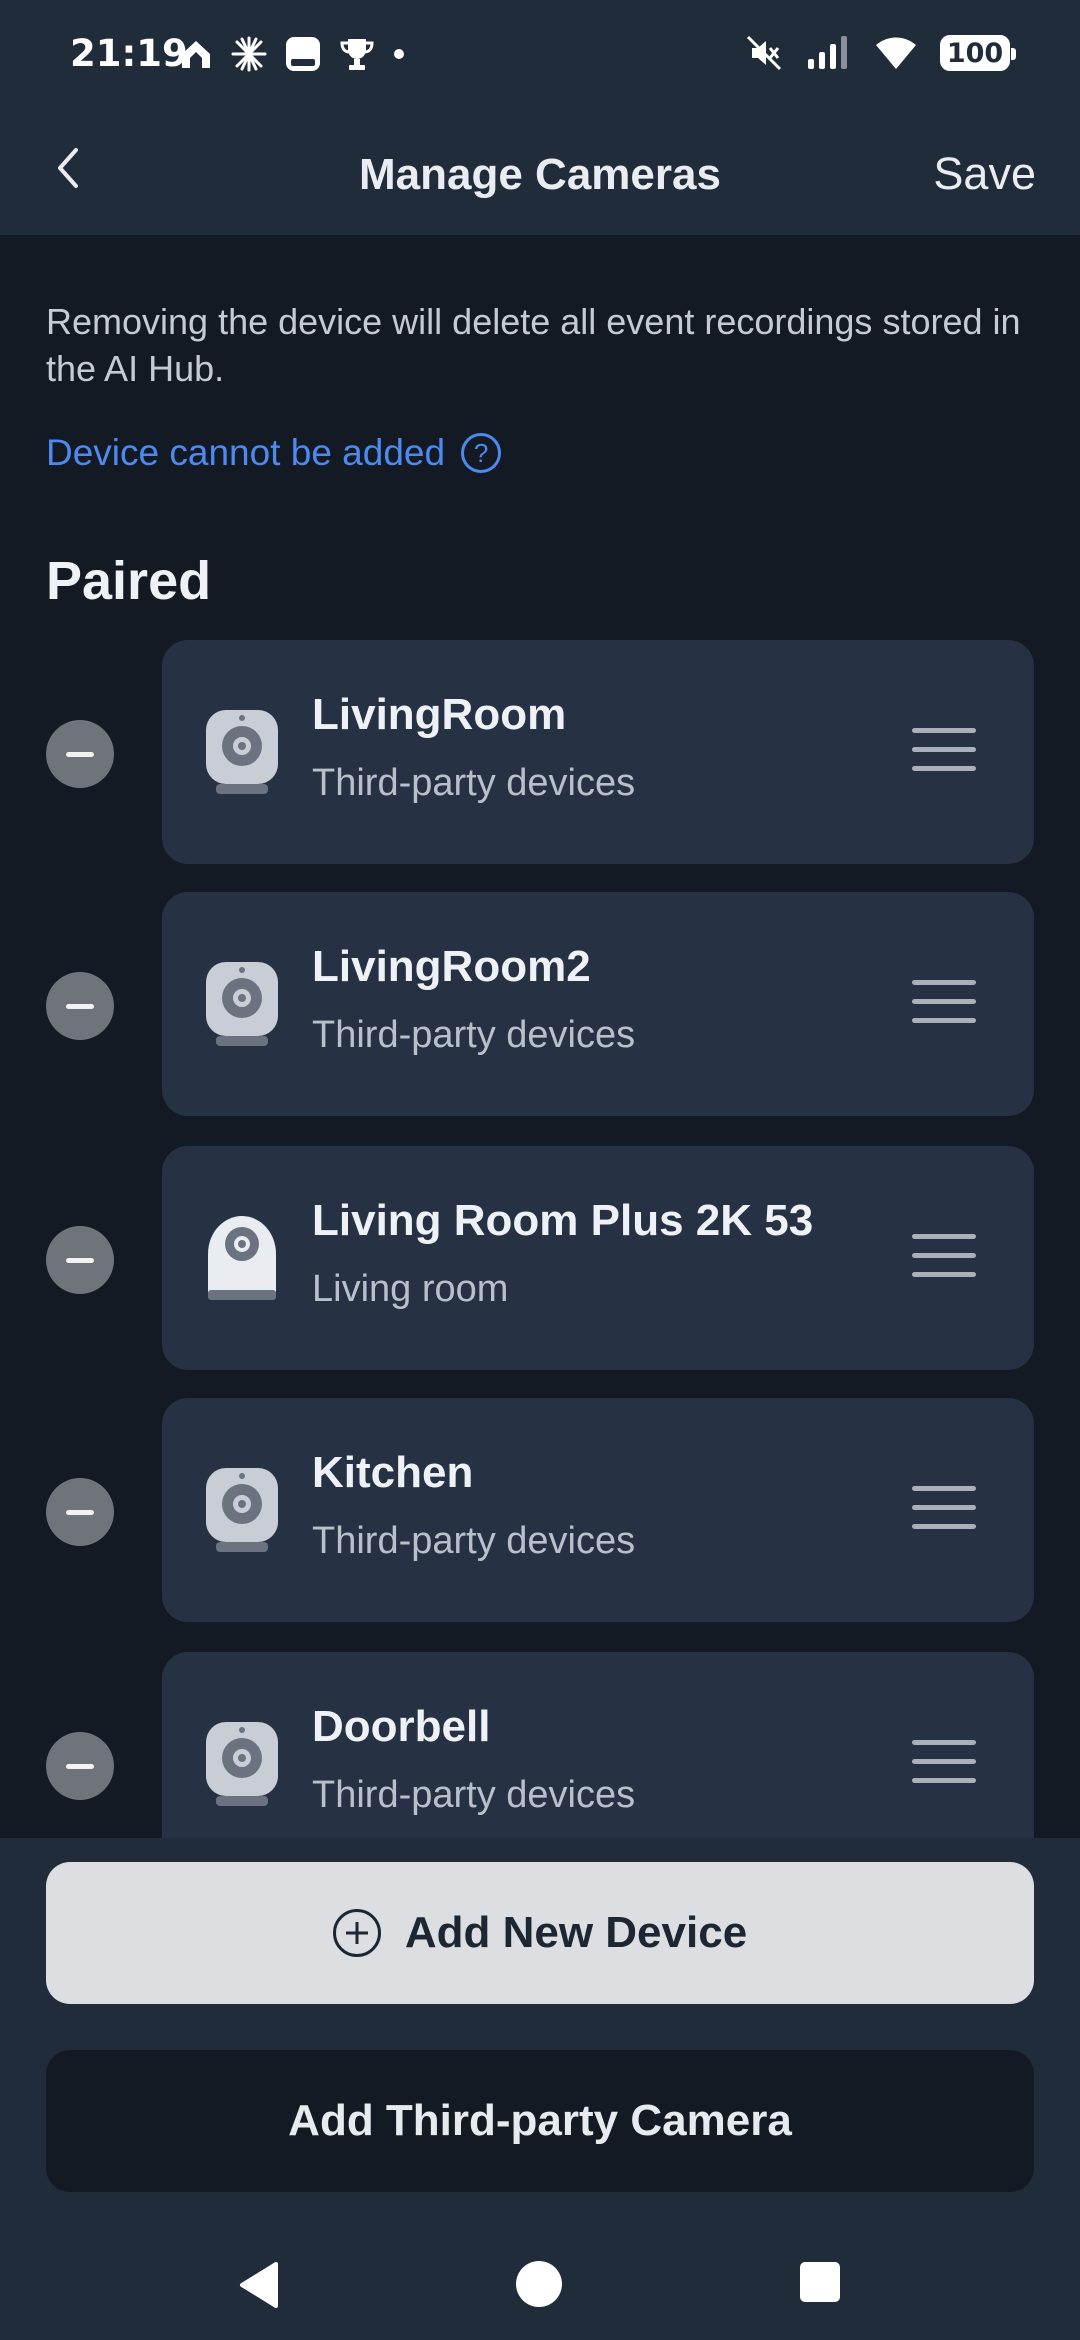 The image size is (1080, 2340). I want to click on device-row: LivingRoom Third-party devices, so click(540, 752).